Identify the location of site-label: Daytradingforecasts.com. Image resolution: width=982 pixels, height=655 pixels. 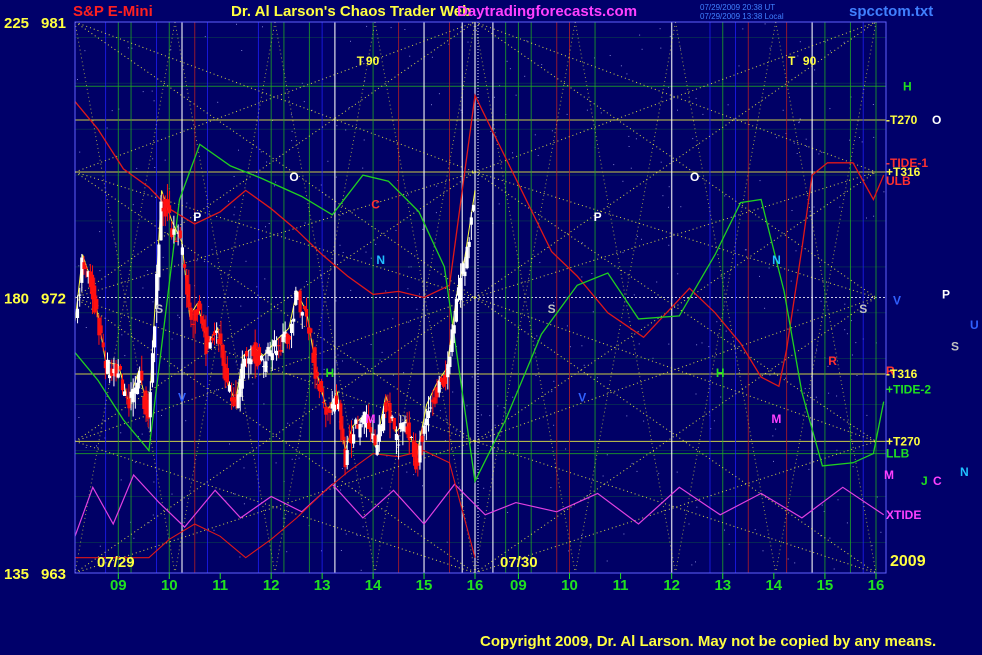
(547, 11).